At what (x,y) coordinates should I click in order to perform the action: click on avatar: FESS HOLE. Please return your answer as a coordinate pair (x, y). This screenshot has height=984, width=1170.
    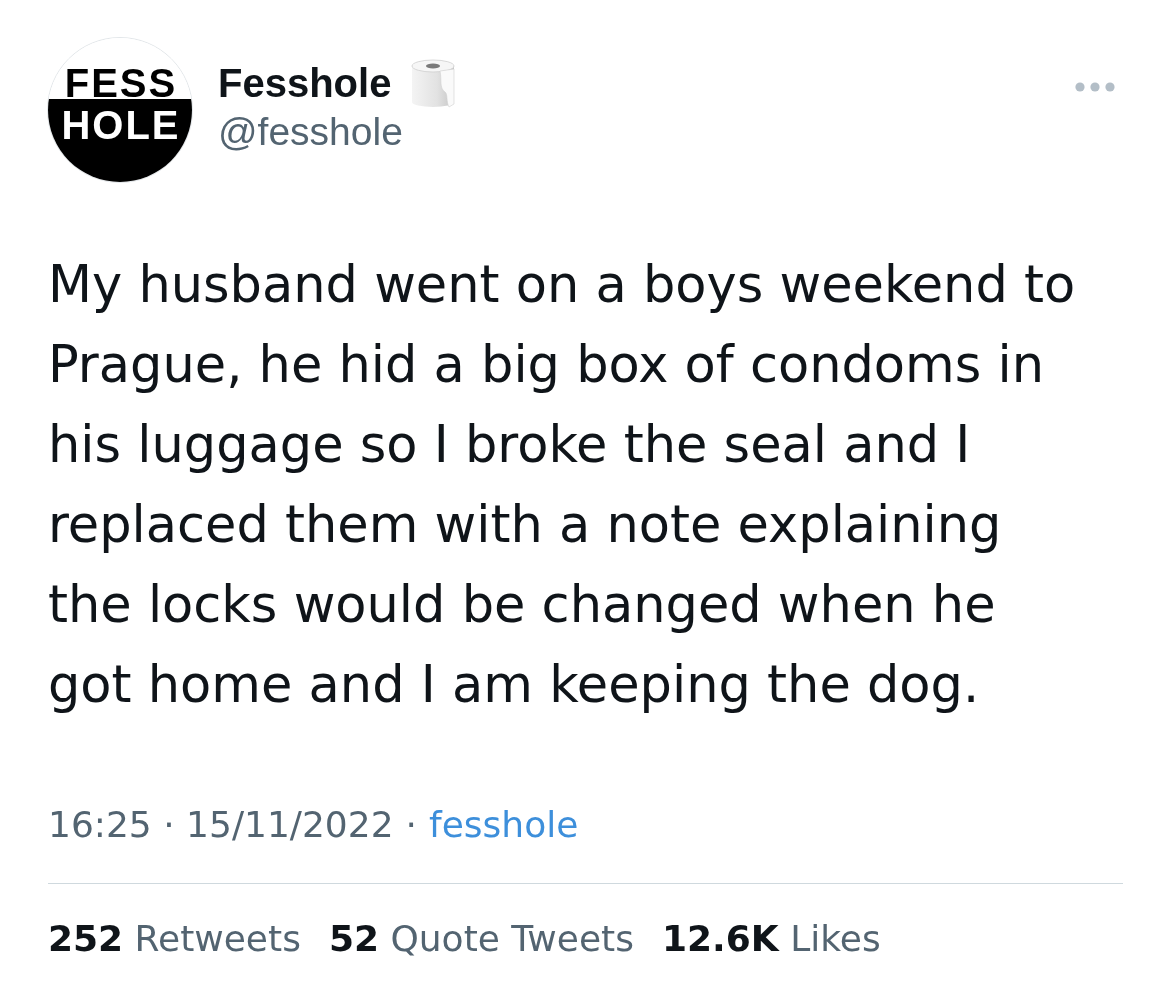
    Looking at the image, I should click on (120, 110).